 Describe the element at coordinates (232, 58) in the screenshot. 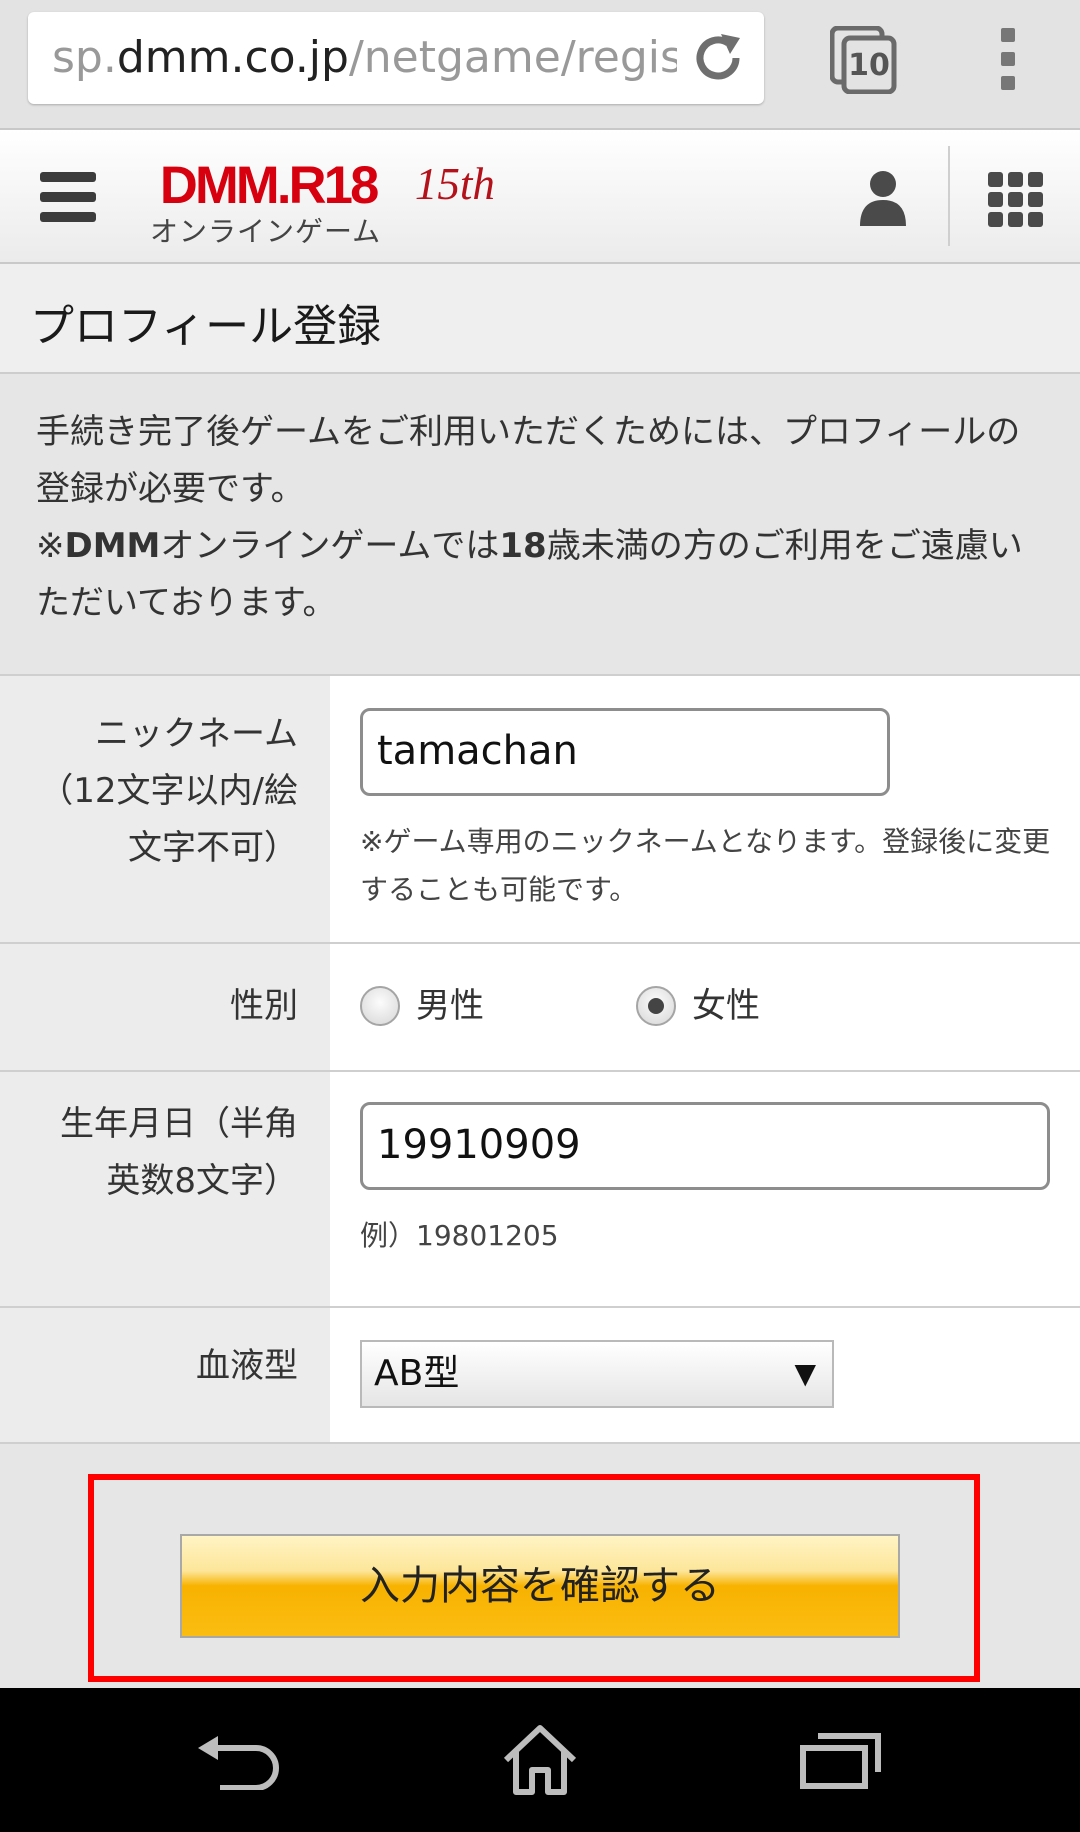

I see `url-domain: dmm.co.jp` at that location.